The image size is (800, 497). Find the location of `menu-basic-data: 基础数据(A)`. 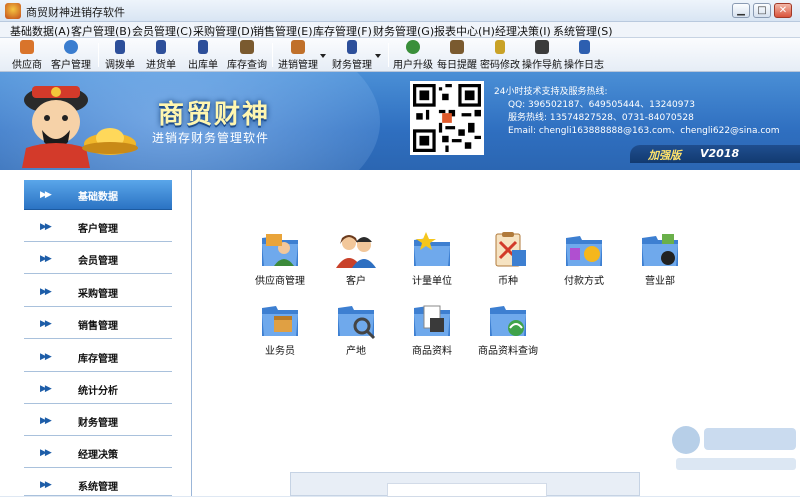

menu-basic-data: 基础数据(A) is located at coordinates (40, 31).